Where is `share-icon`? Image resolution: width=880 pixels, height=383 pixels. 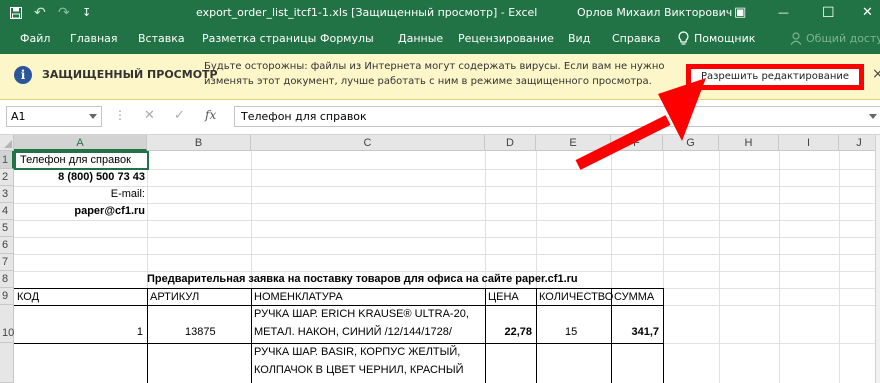 share-icon is located at coordinates (796, 40).